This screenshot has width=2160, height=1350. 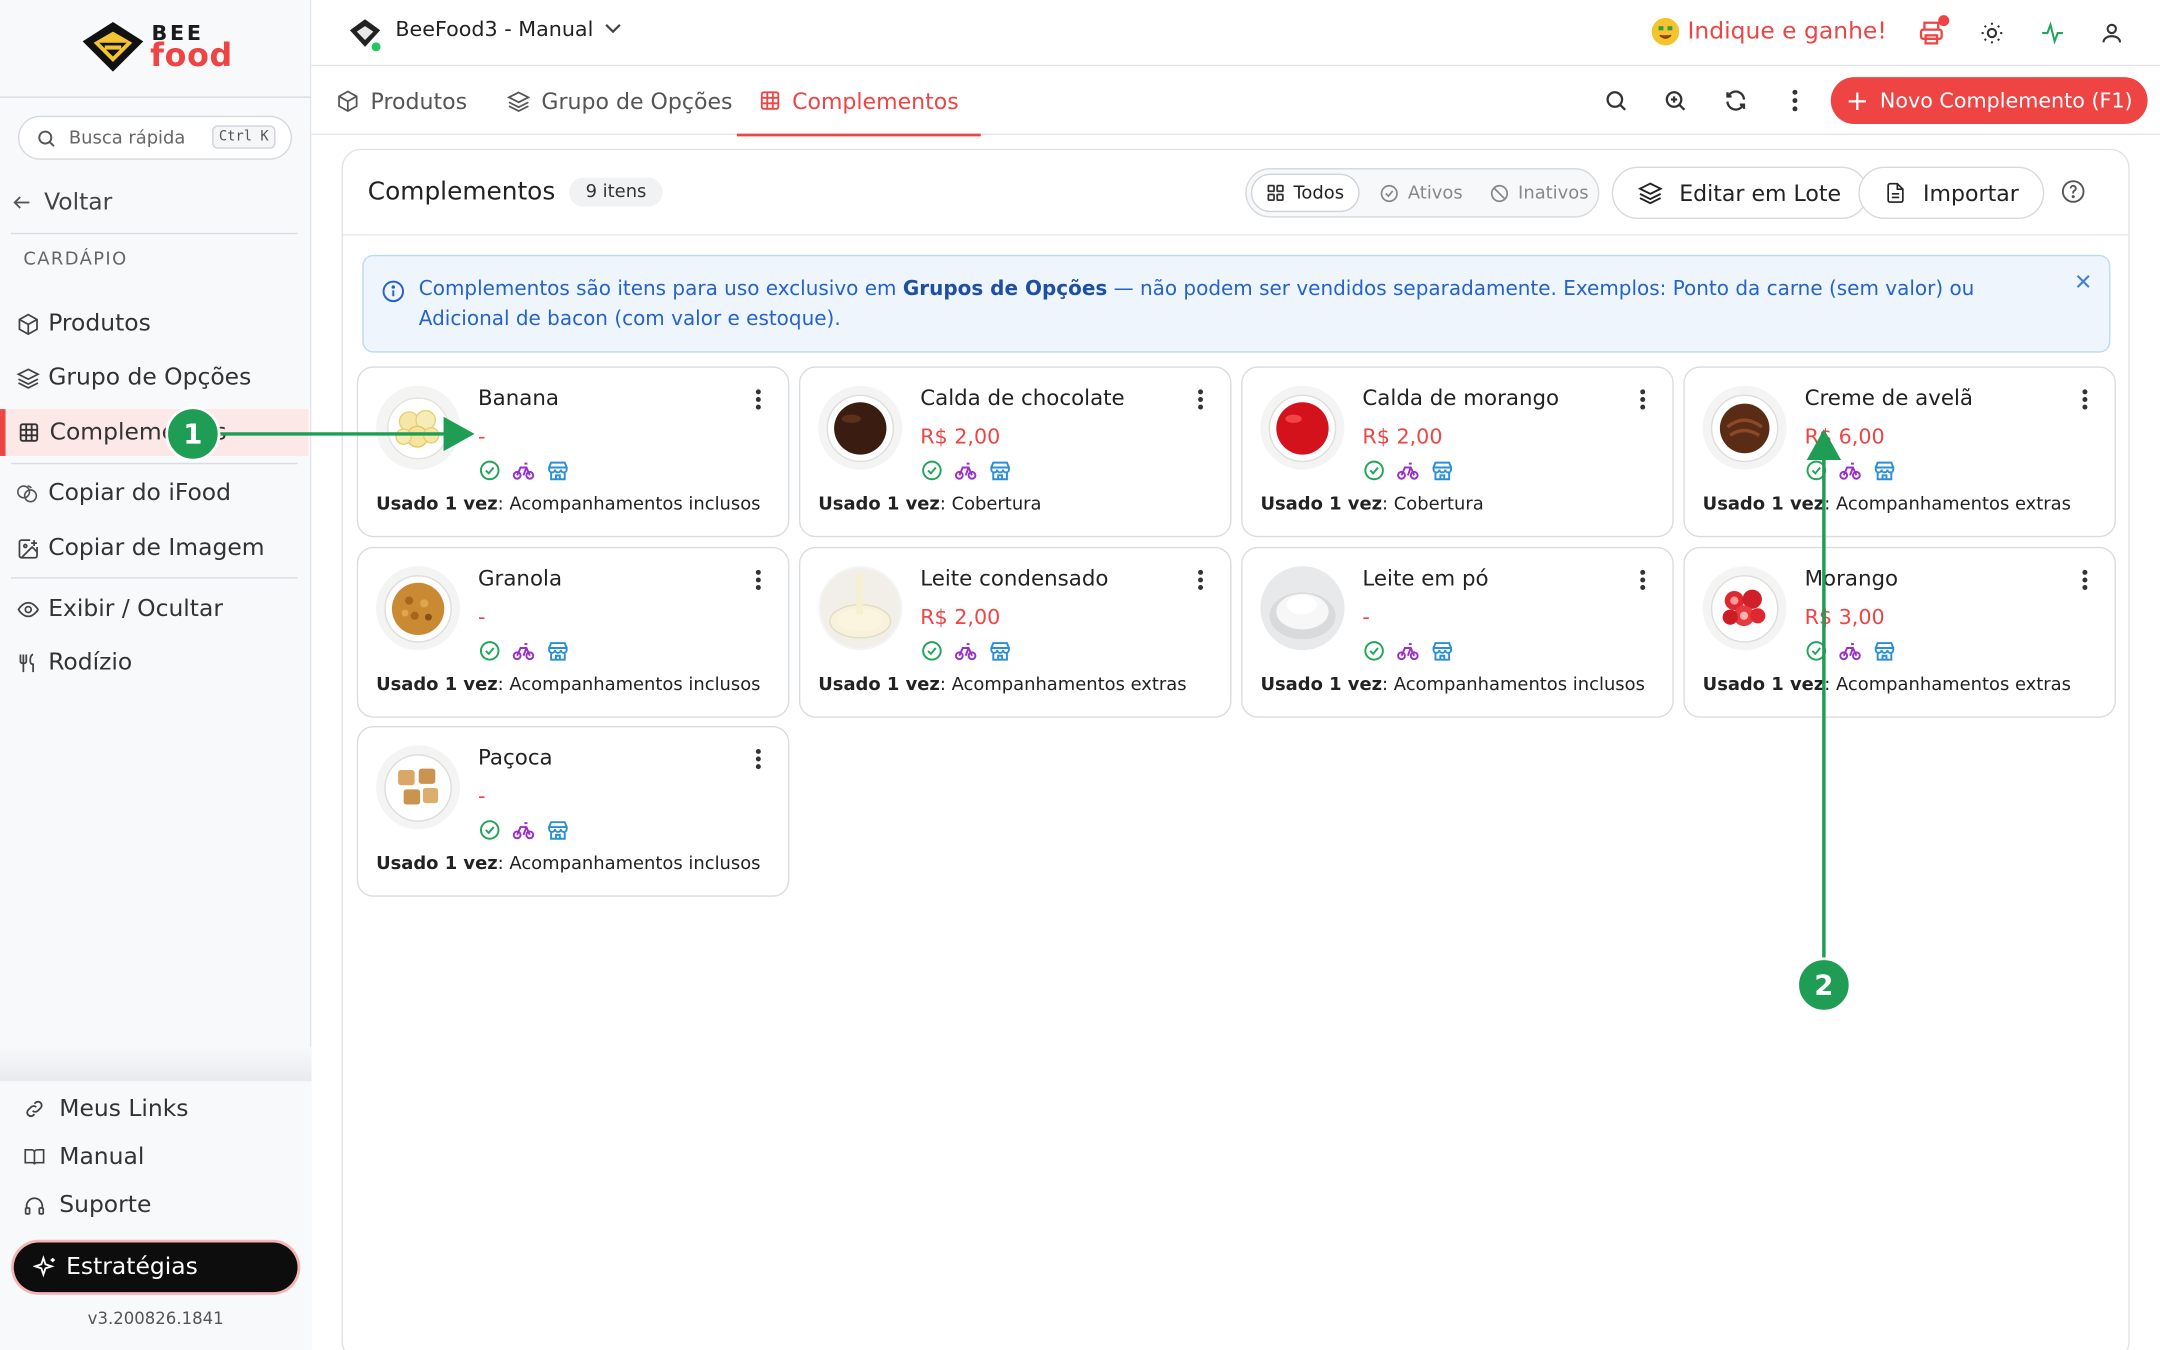 I want to click on filter-ativos: Ativos, so click(x=1420, y=193).